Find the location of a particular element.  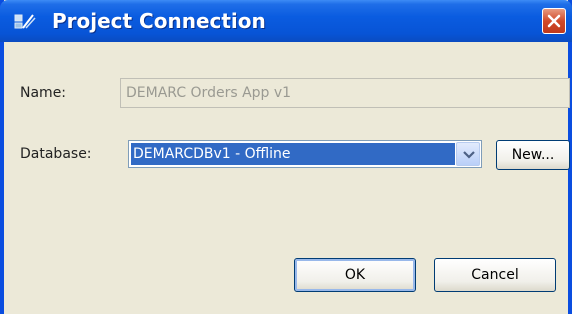

name-label: Name: is located at coordinates (43, 93).